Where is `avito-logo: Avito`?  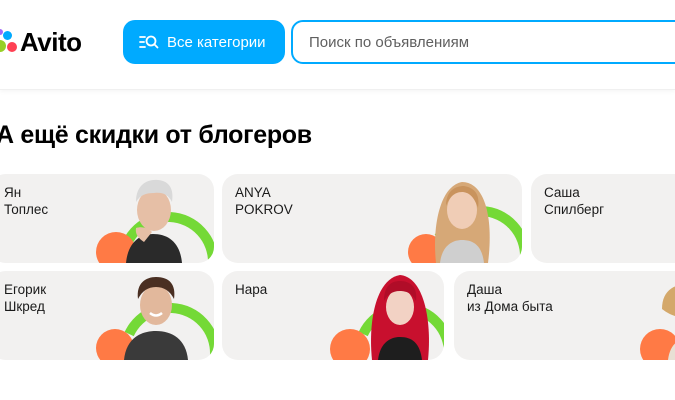
avito-logo: Avito is located at coordinates (41, 42).